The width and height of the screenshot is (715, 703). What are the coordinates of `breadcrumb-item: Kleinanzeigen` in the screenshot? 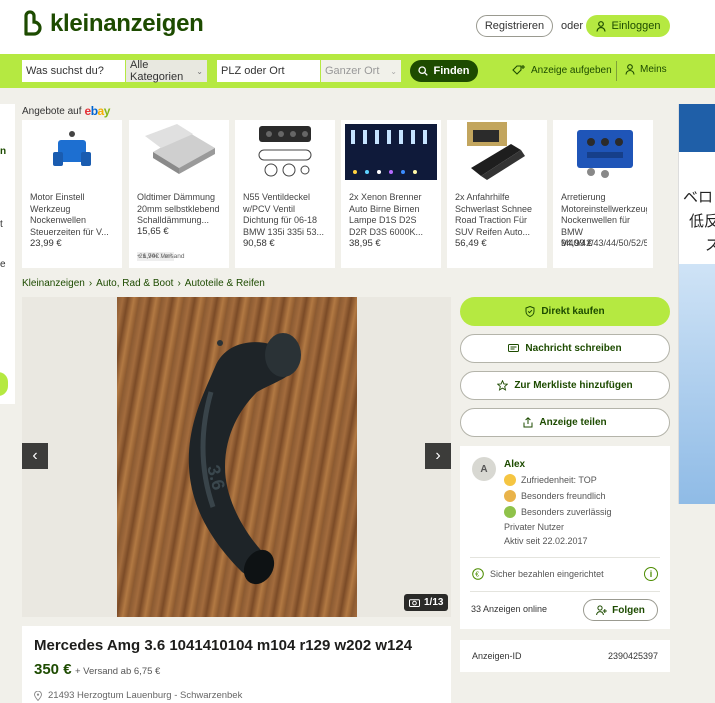 It's located at (53, 283).